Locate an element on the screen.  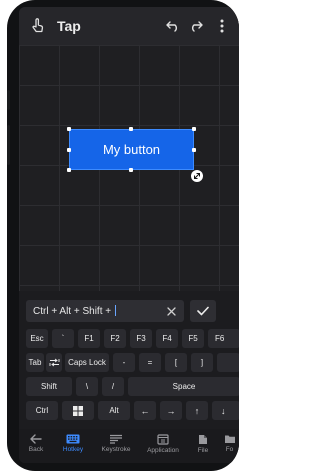
file-icon is located at coordinates (203, 439).